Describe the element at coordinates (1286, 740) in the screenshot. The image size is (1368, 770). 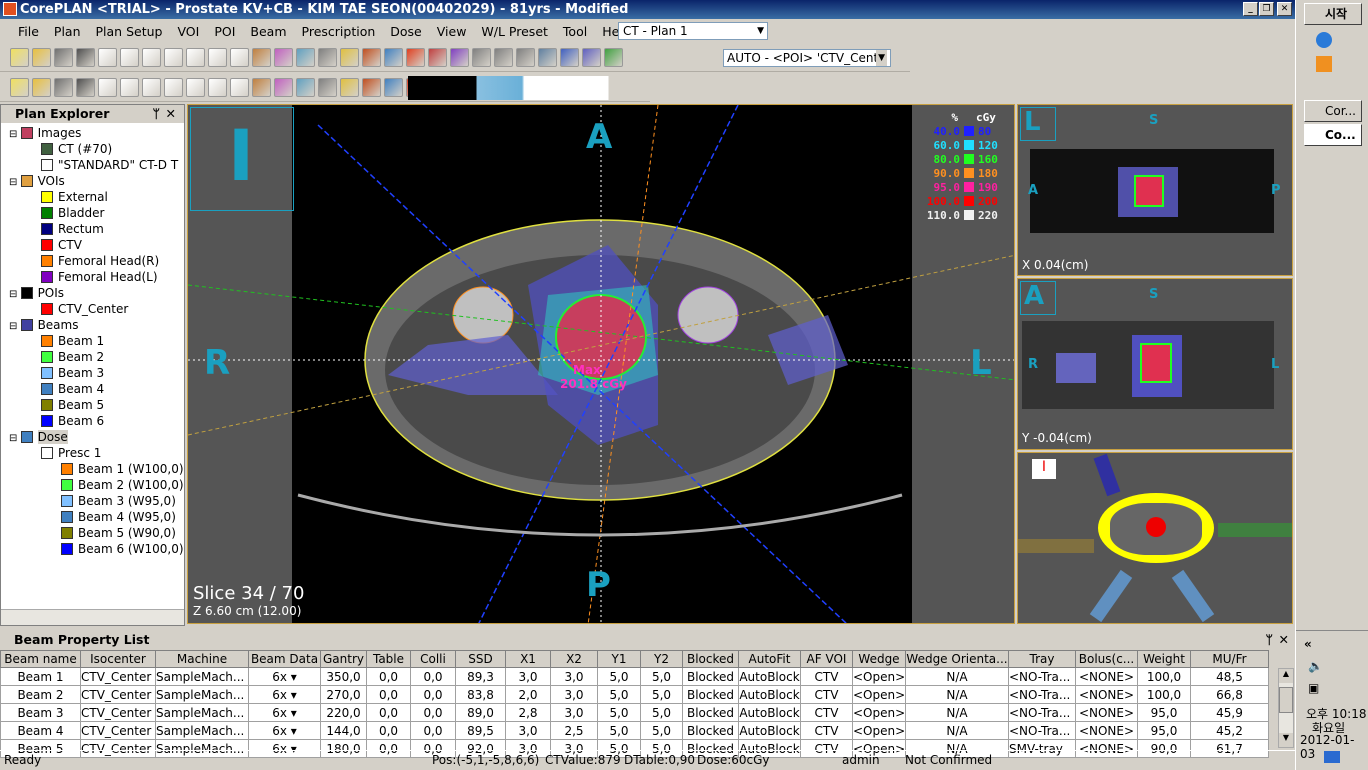
I see `scroll-down-button: ▼` at that location.